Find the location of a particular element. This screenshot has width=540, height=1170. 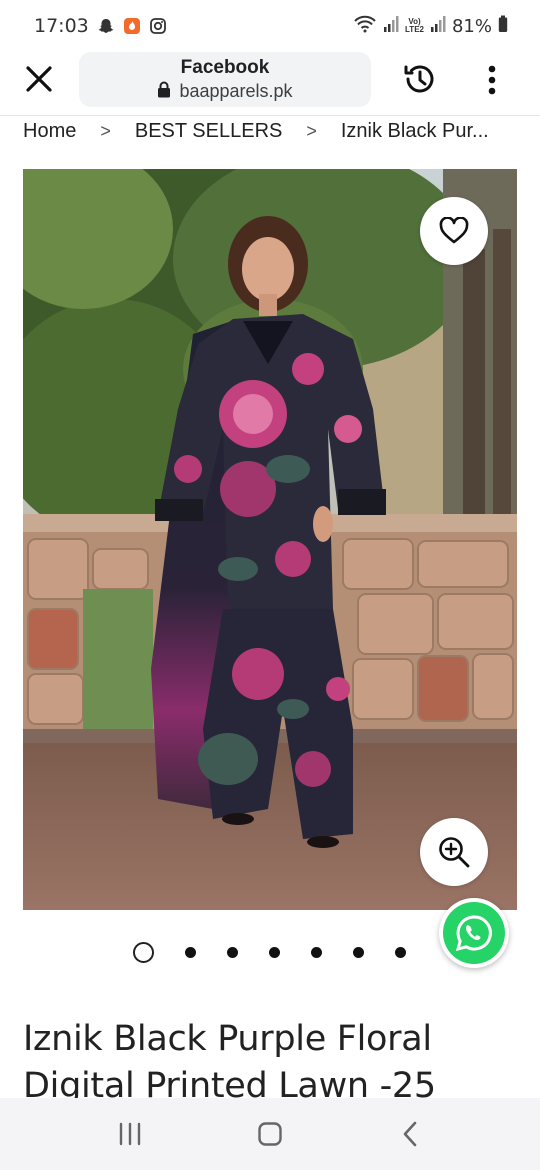

snapchat-icon is located at coordinates (106, 26).